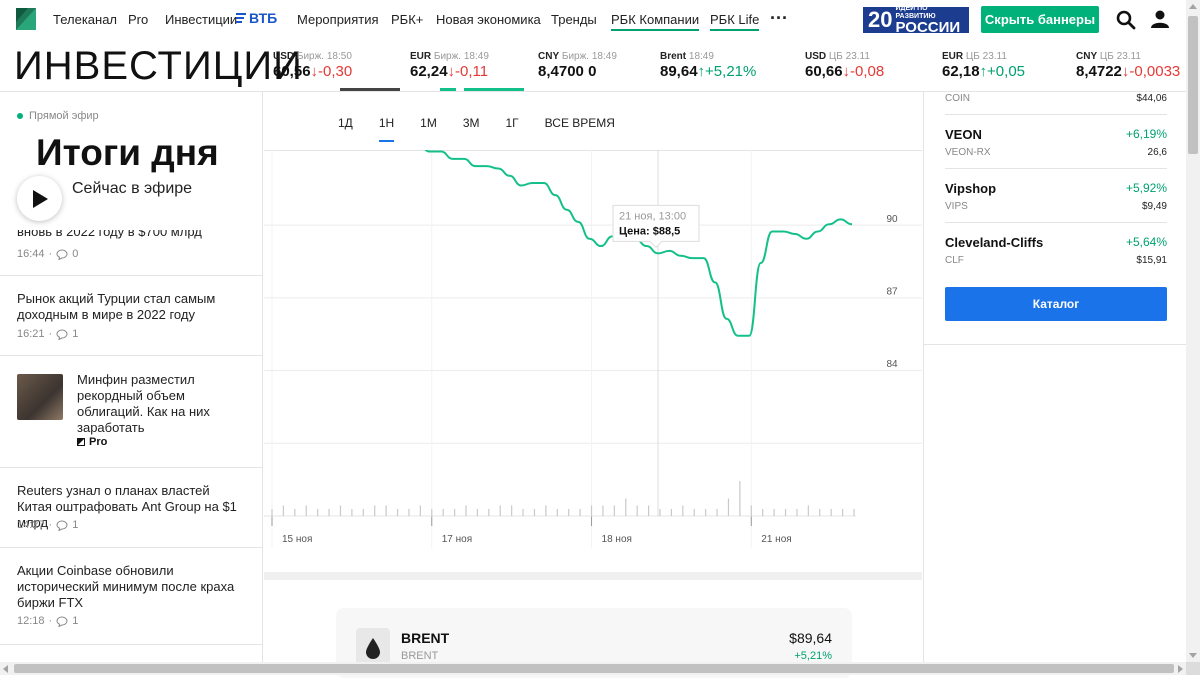 This screenshot has height=678, width=1200. I want to click on nav-item-events: Мероприятия, so click(338, 19).